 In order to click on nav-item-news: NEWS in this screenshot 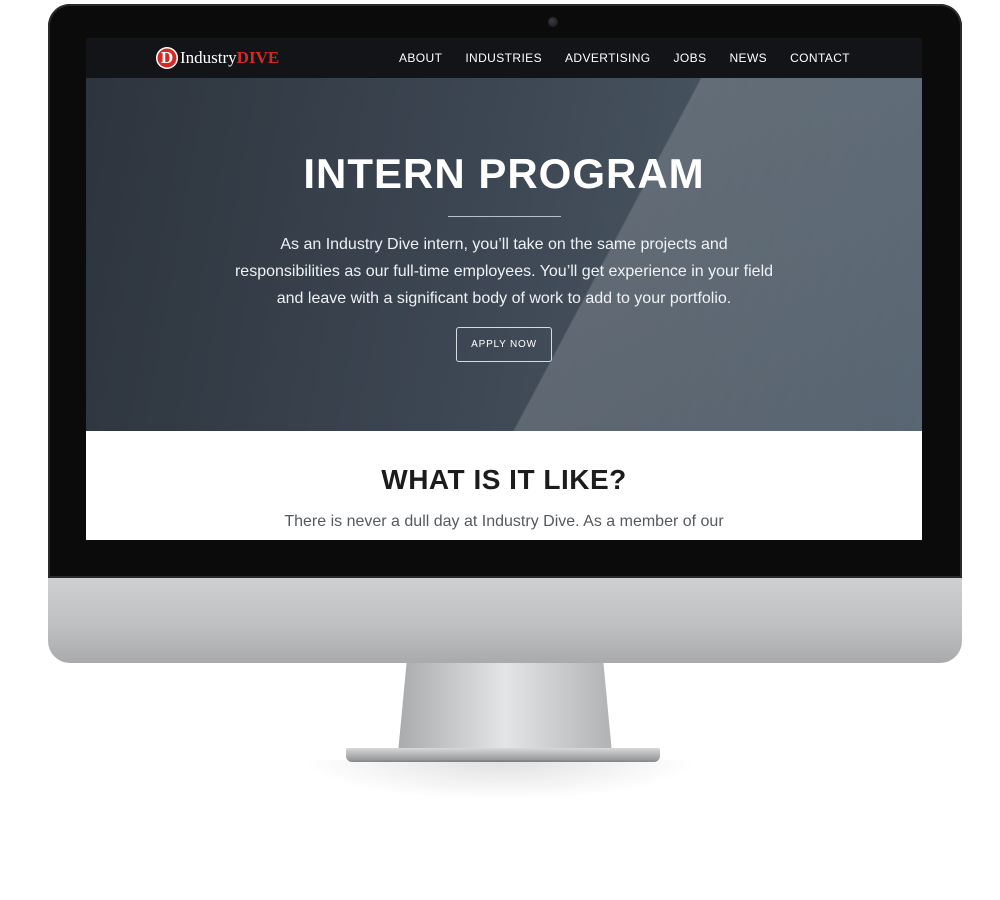, I will do `click(748, 58)`.